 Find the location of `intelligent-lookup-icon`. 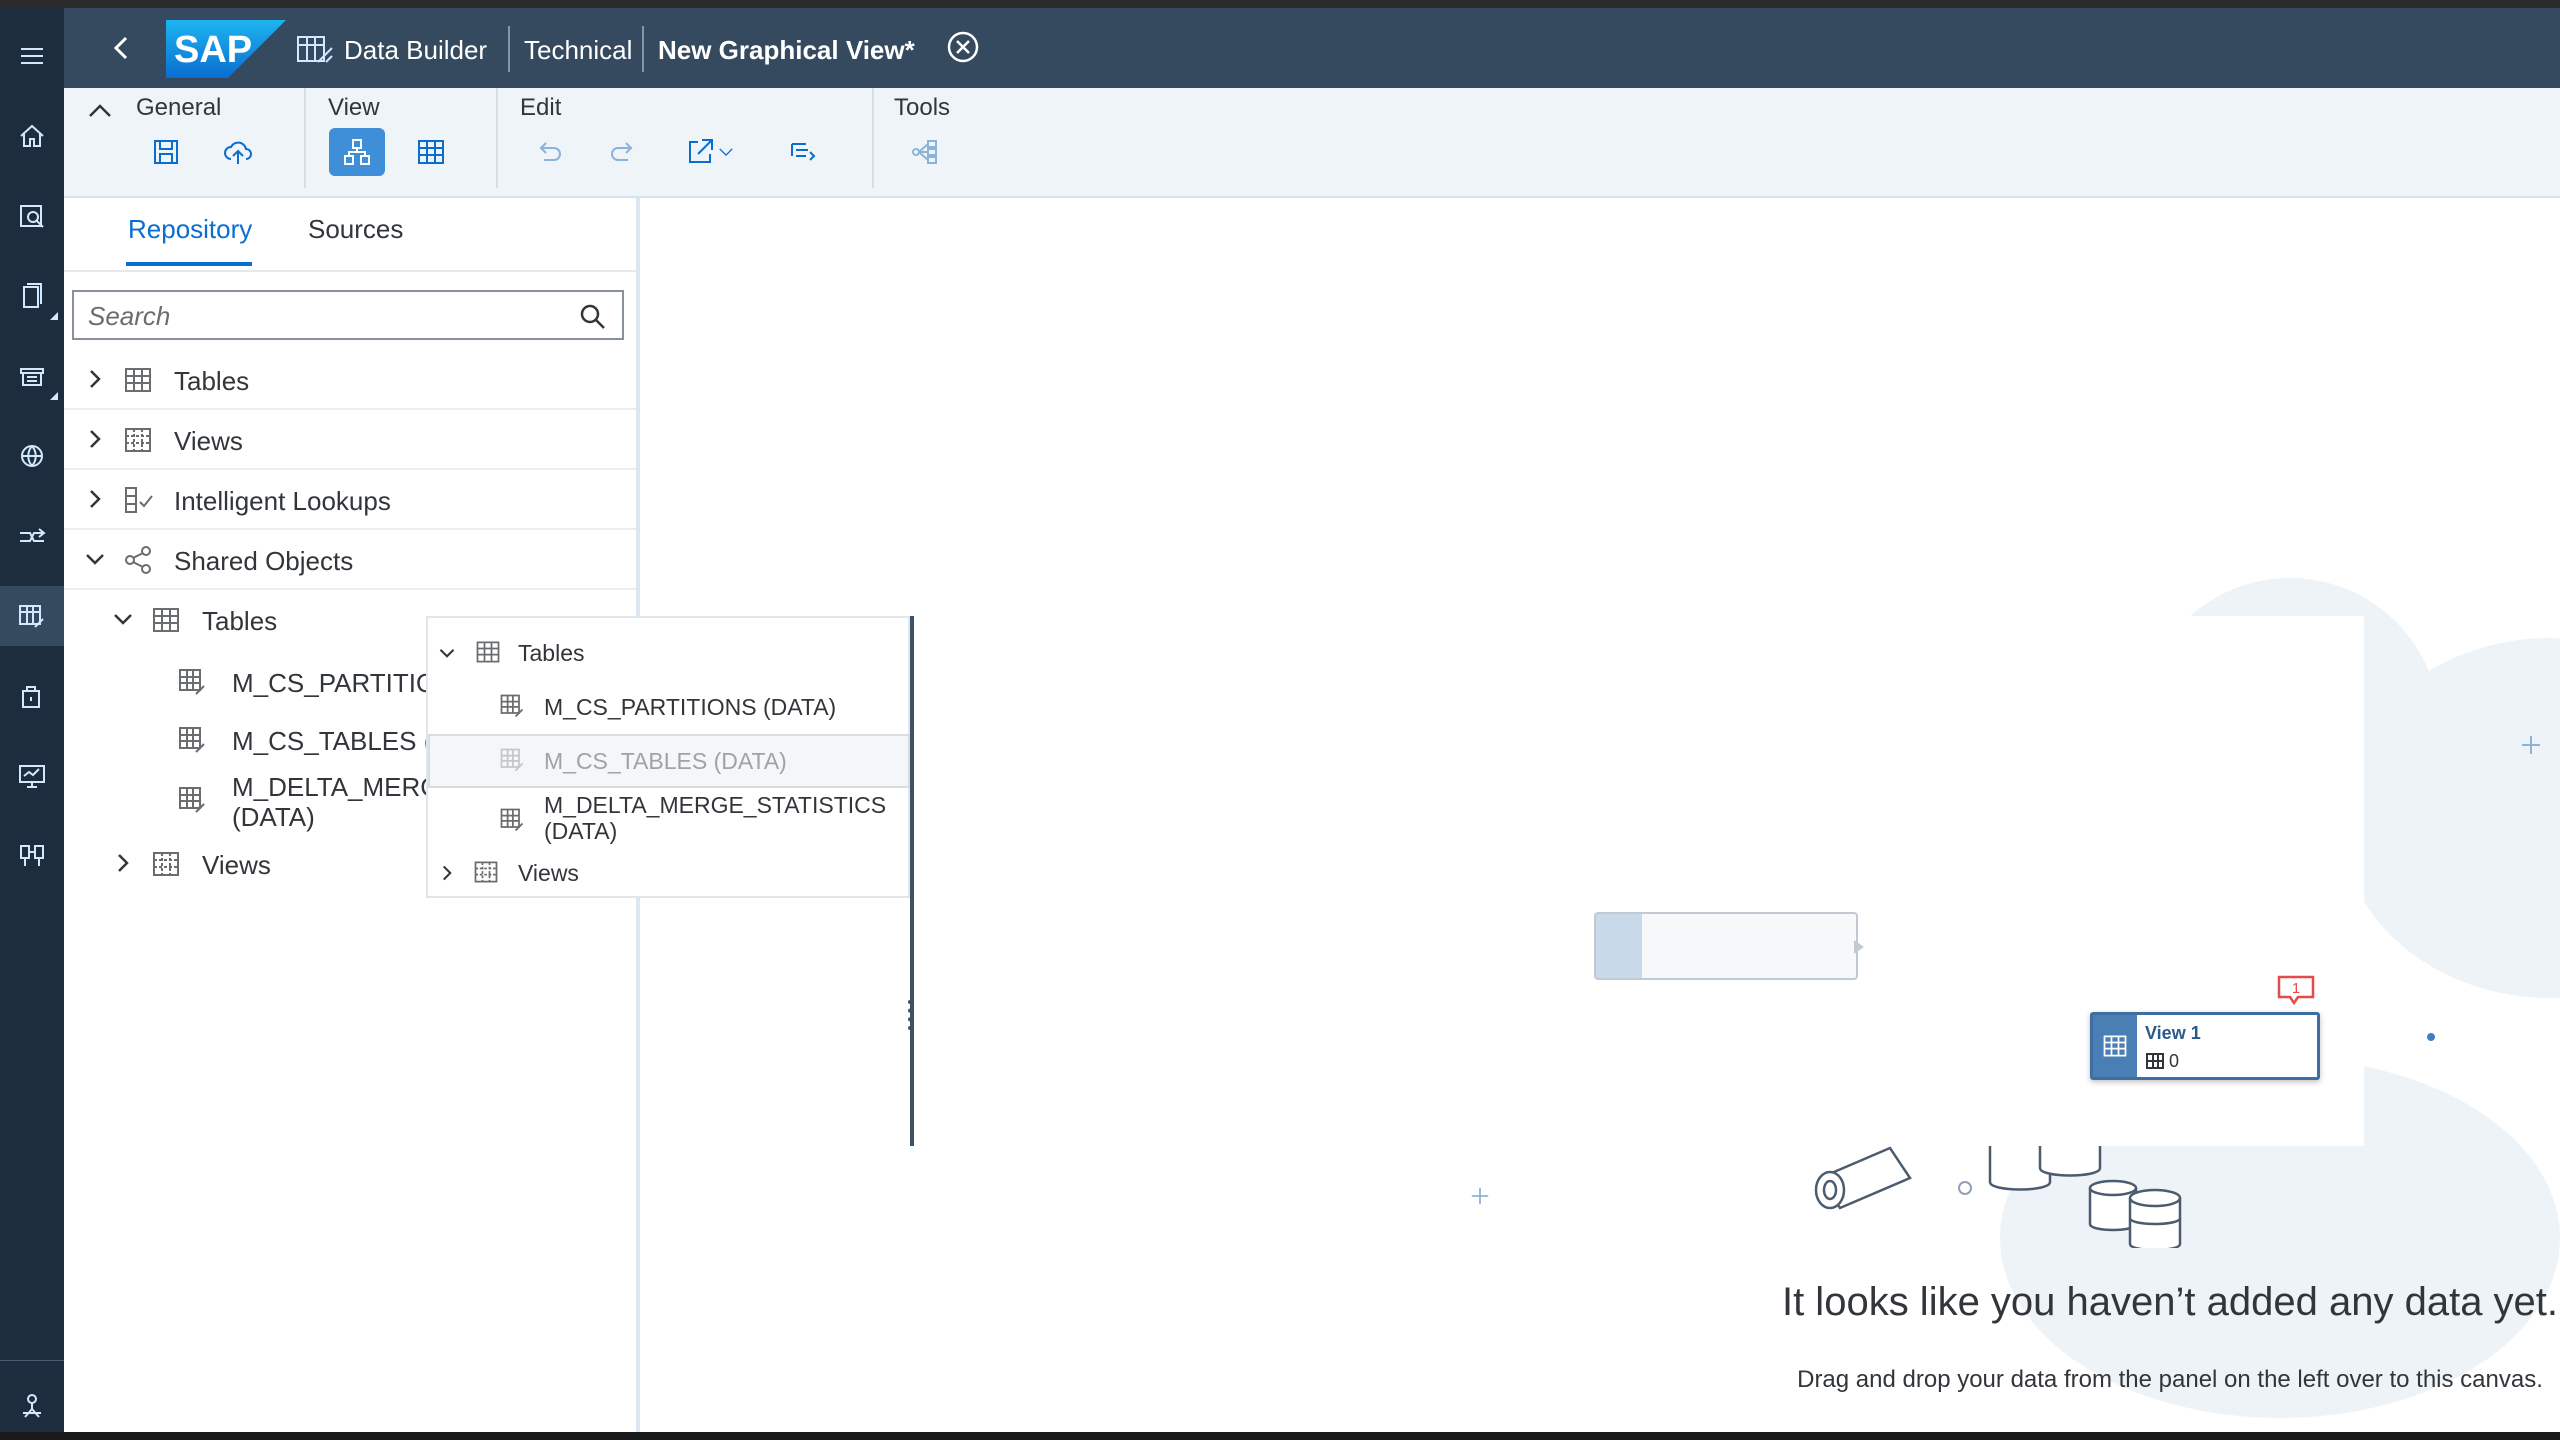

intelligent-lookup-icon is located at coordinates (139, 500).